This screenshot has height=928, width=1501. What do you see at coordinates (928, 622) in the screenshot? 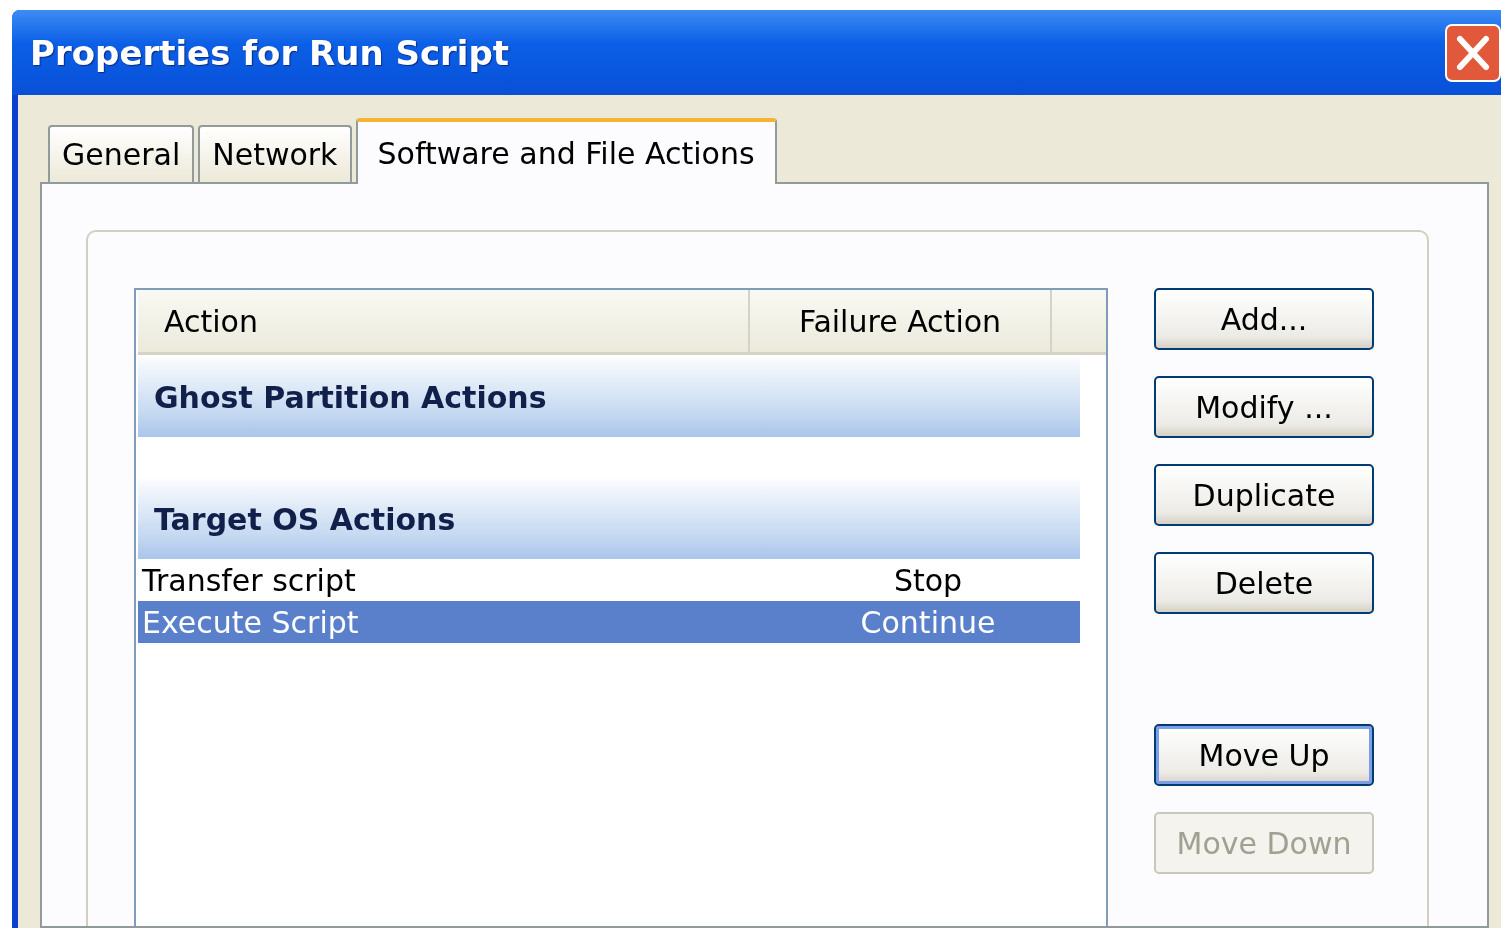
I see `failure-action-cell-text: Continue` at bounding box center [928, 622].